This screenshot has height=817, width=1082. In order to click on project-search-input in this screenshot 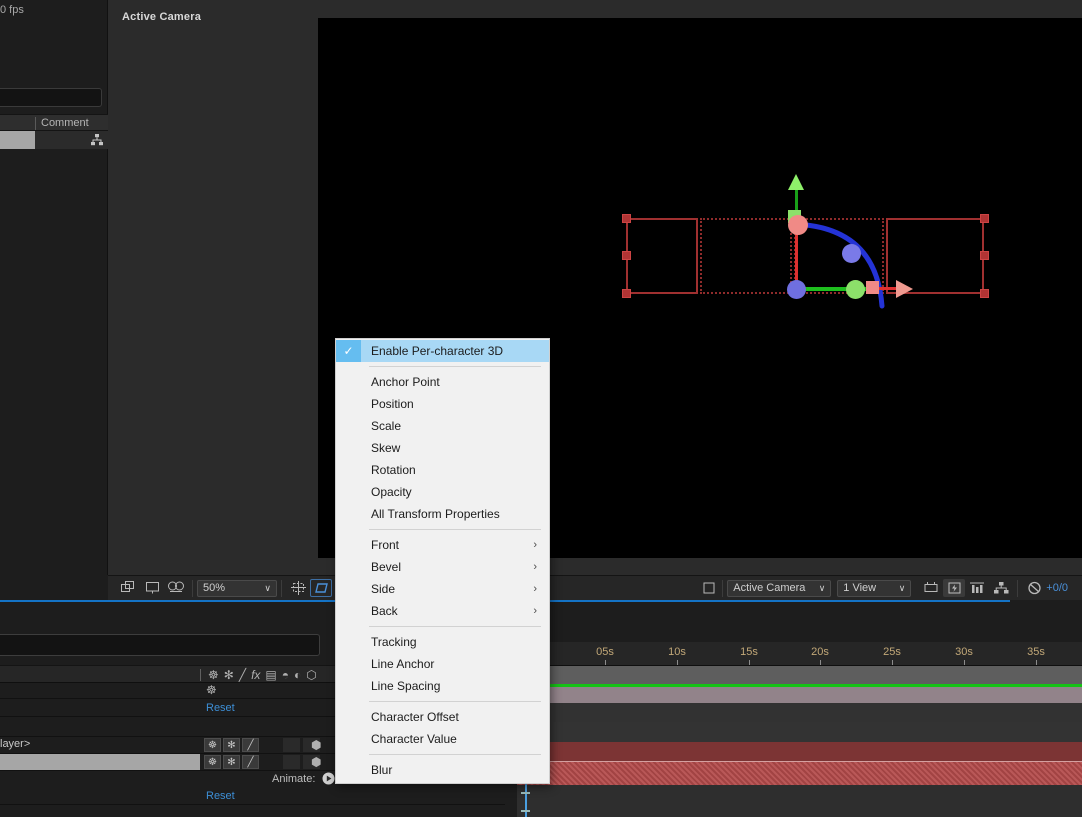, I will do `click(51, 97)`.